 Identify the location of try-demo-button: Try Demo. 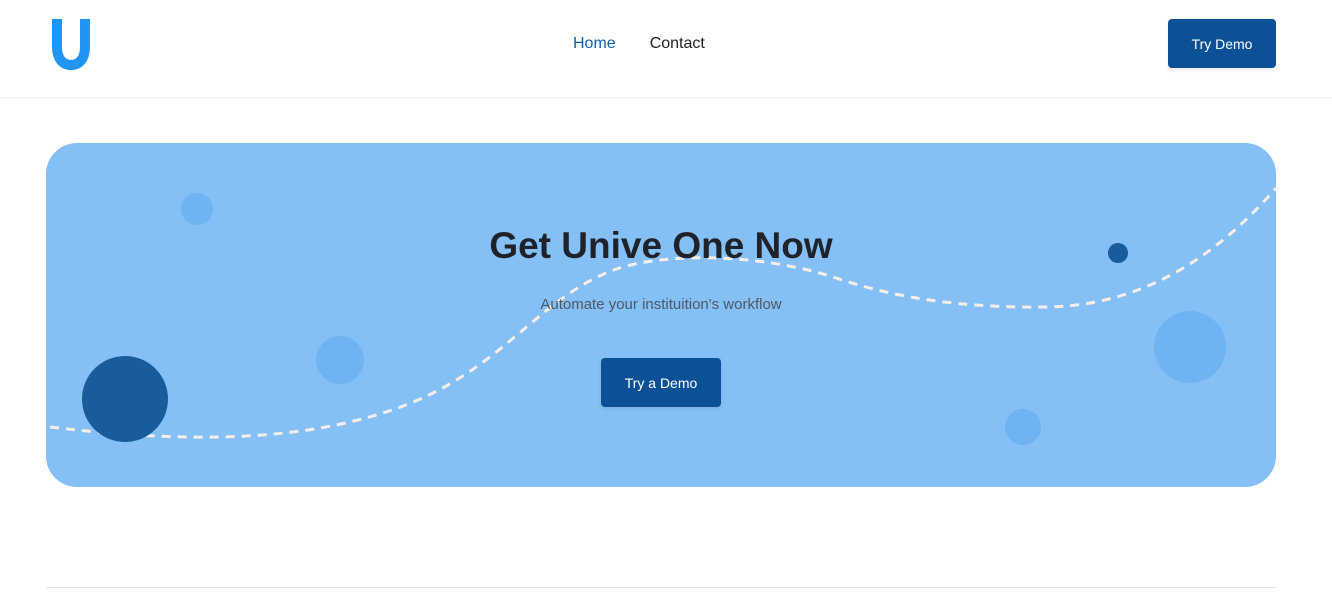
(1222, 43).